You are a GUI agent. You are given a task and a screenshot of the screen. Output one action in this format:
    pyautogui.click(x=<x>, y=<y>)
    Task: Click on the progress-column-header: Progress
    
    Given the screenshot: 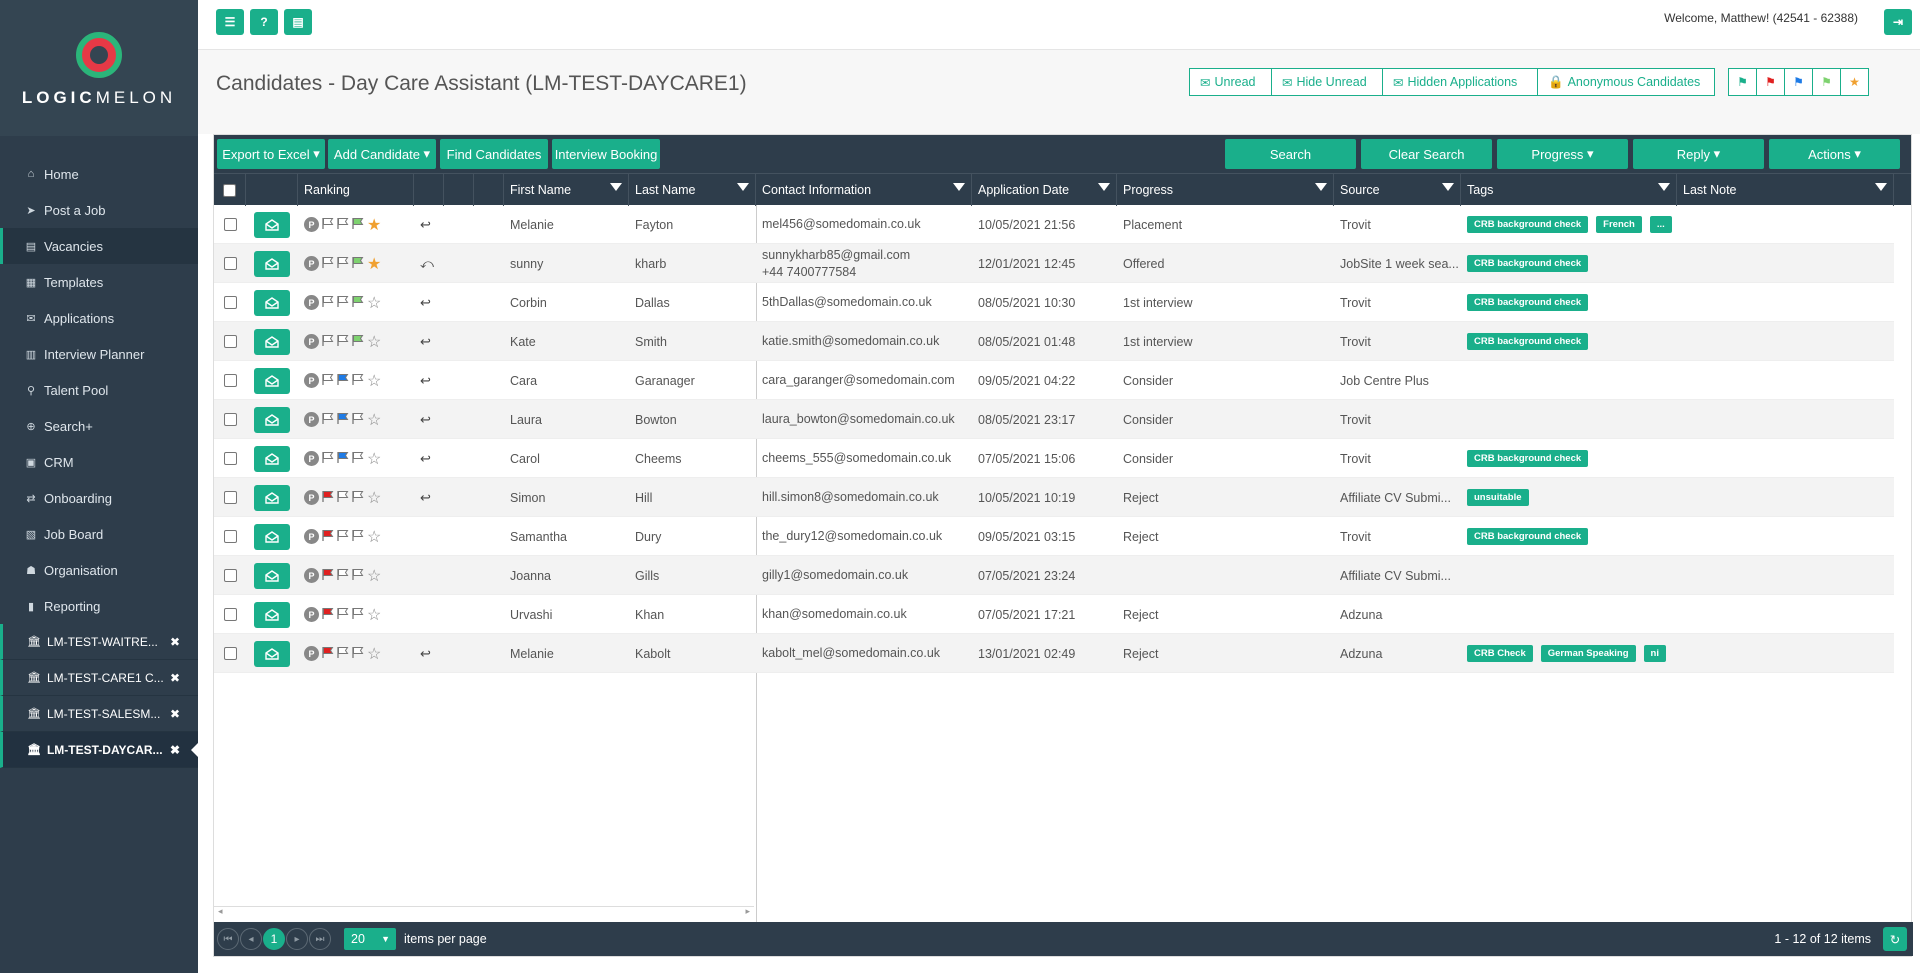 What is the action you would take?
    pyautogui.click(x=1225, y=190)
    